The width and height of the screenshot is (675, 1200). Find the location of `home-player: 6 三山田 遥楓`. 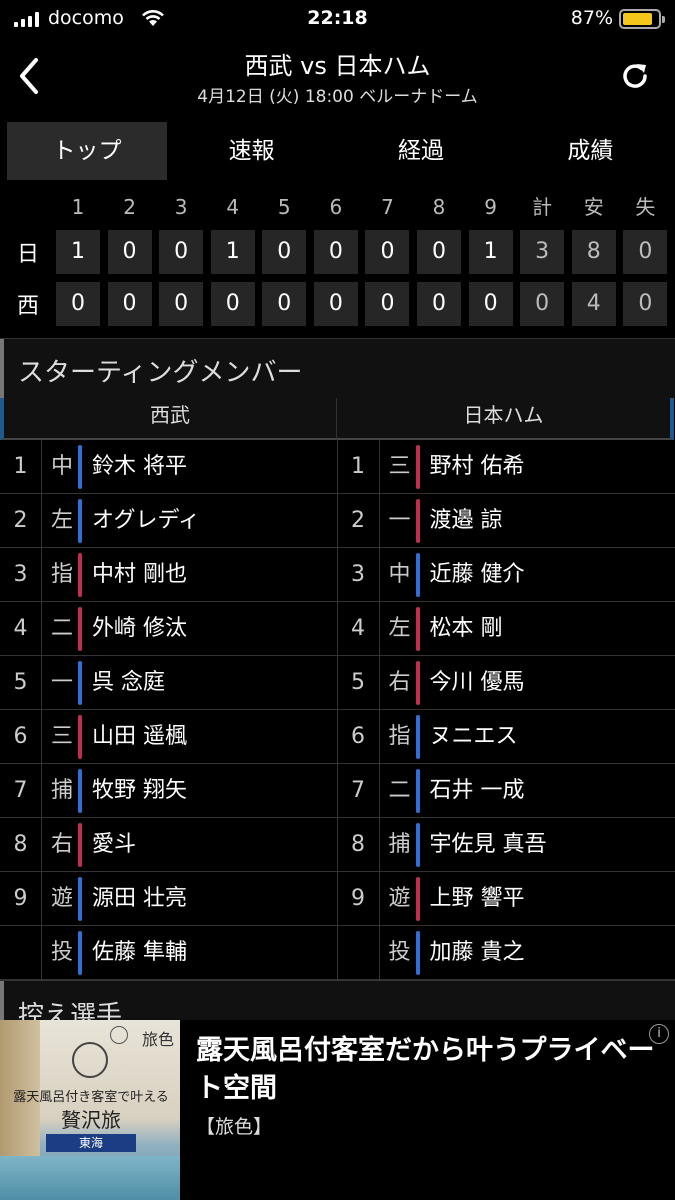

home-player: 6 三山田 遥楓 is located at coordinates (169, 737).